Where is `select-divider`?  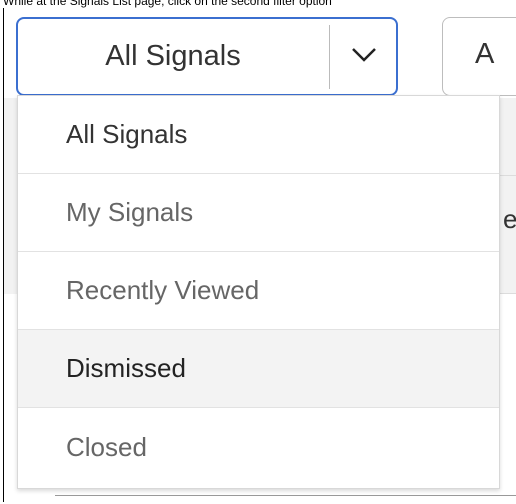 select-divider is located at coordinates (329, 57).